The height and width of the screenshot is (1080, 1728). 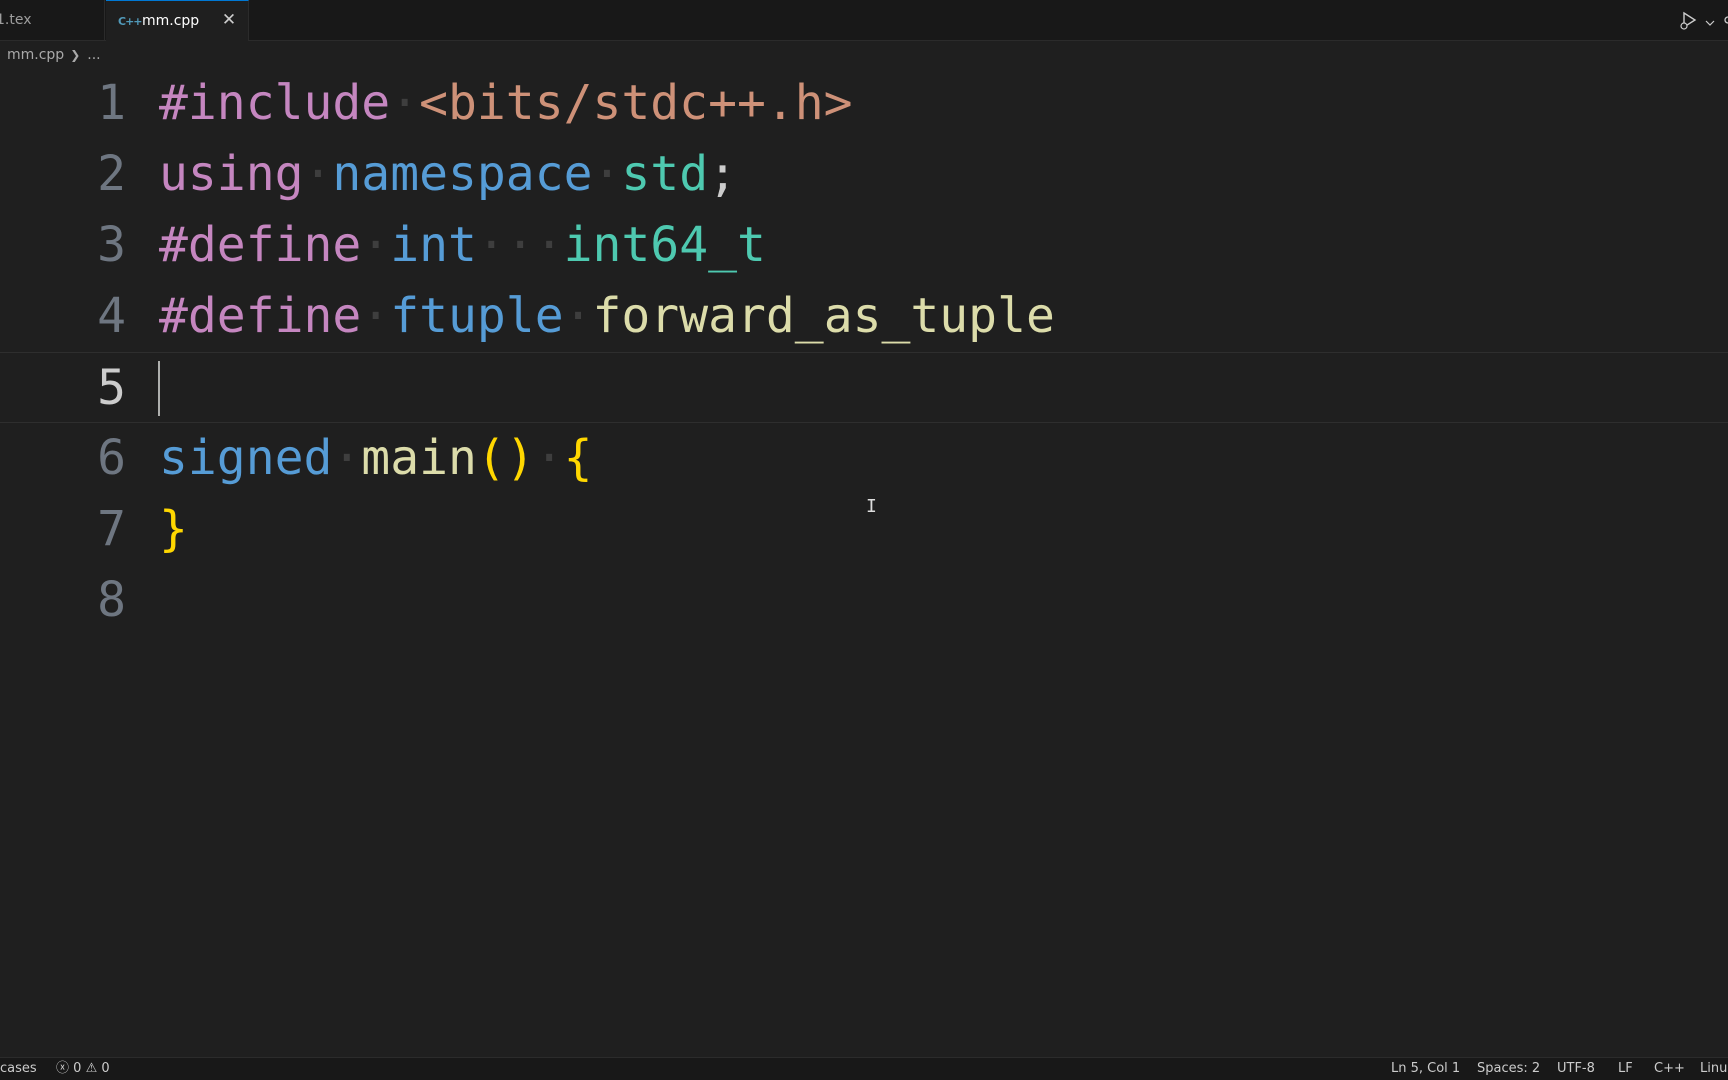 I want to click on macro-name: ftuple, so click(x=477, y=316).